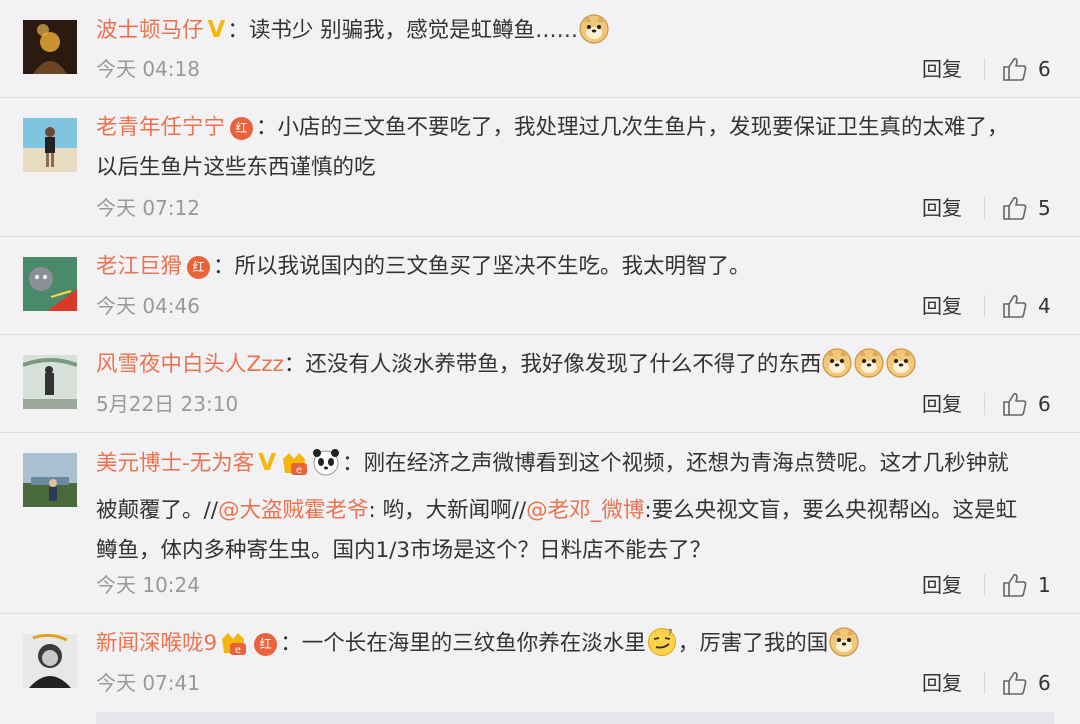 The width and height of the screenshot is (1080, 724). Describe the element at coordinates (1044, 208) in the screenshot. I see `like-count: 5` at that location.